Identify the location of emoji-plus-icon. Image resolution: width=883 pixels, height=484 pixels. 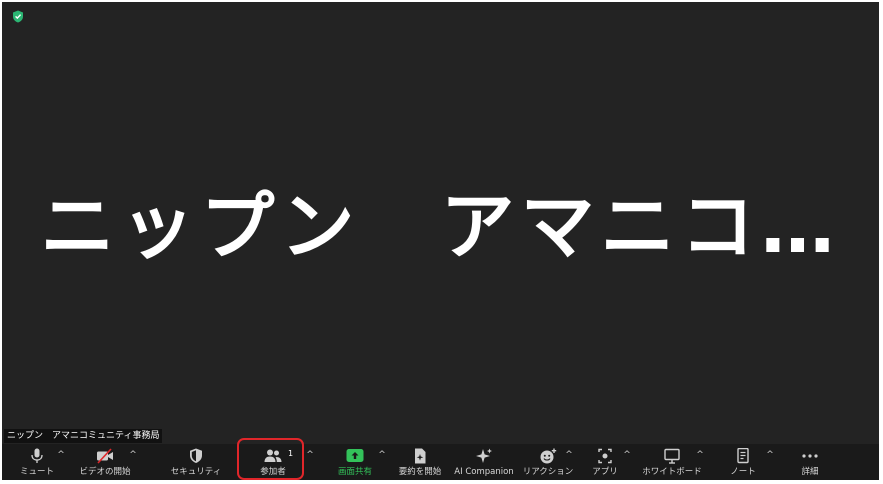
(548, 456).